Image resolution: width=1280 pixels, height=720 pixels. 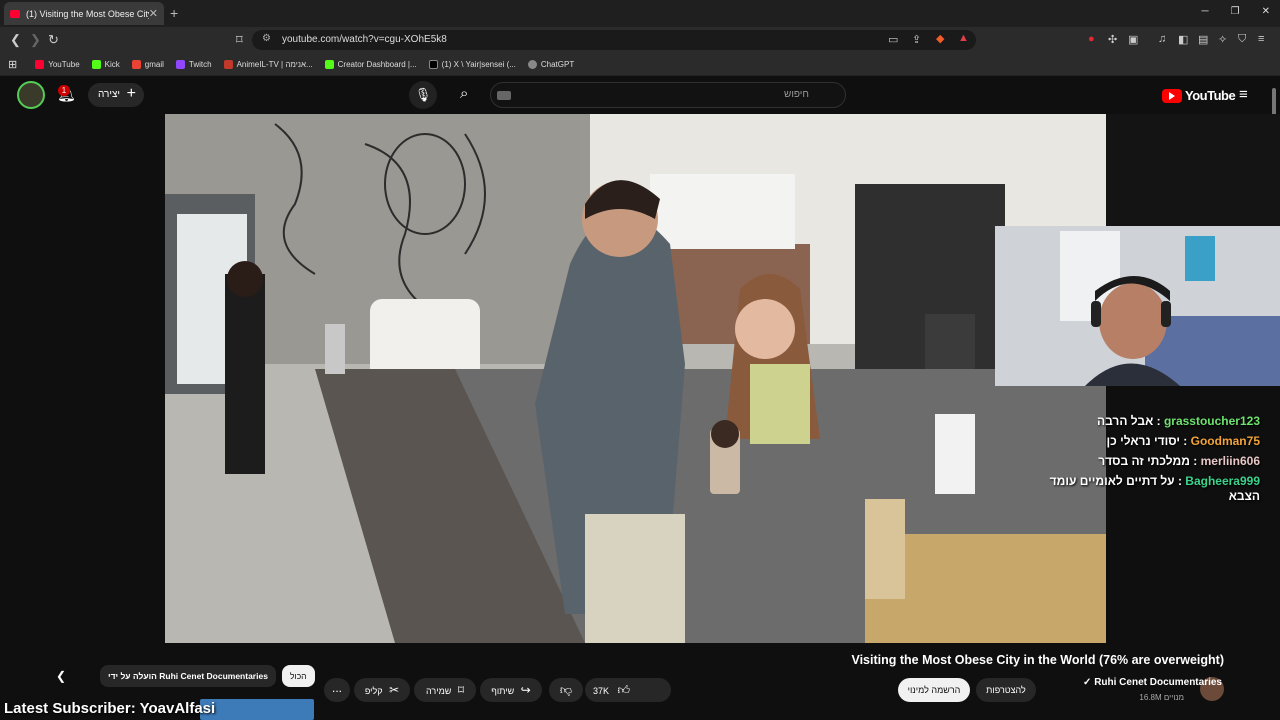 I want to click on search-input: חיפוש, so click(x=668, y=95).